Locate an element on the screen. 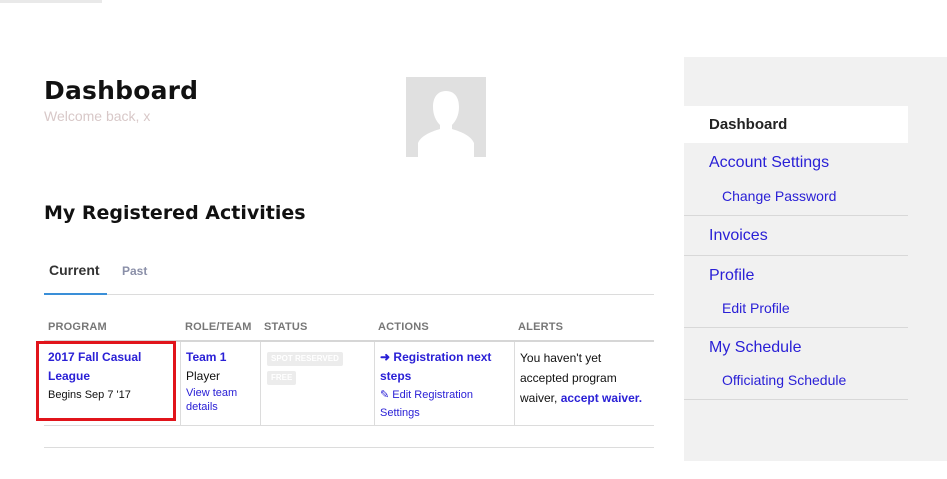 The width and height of the screenshot is (947, 479). action-primary-line2: steps is located at coordinates (396, 376).